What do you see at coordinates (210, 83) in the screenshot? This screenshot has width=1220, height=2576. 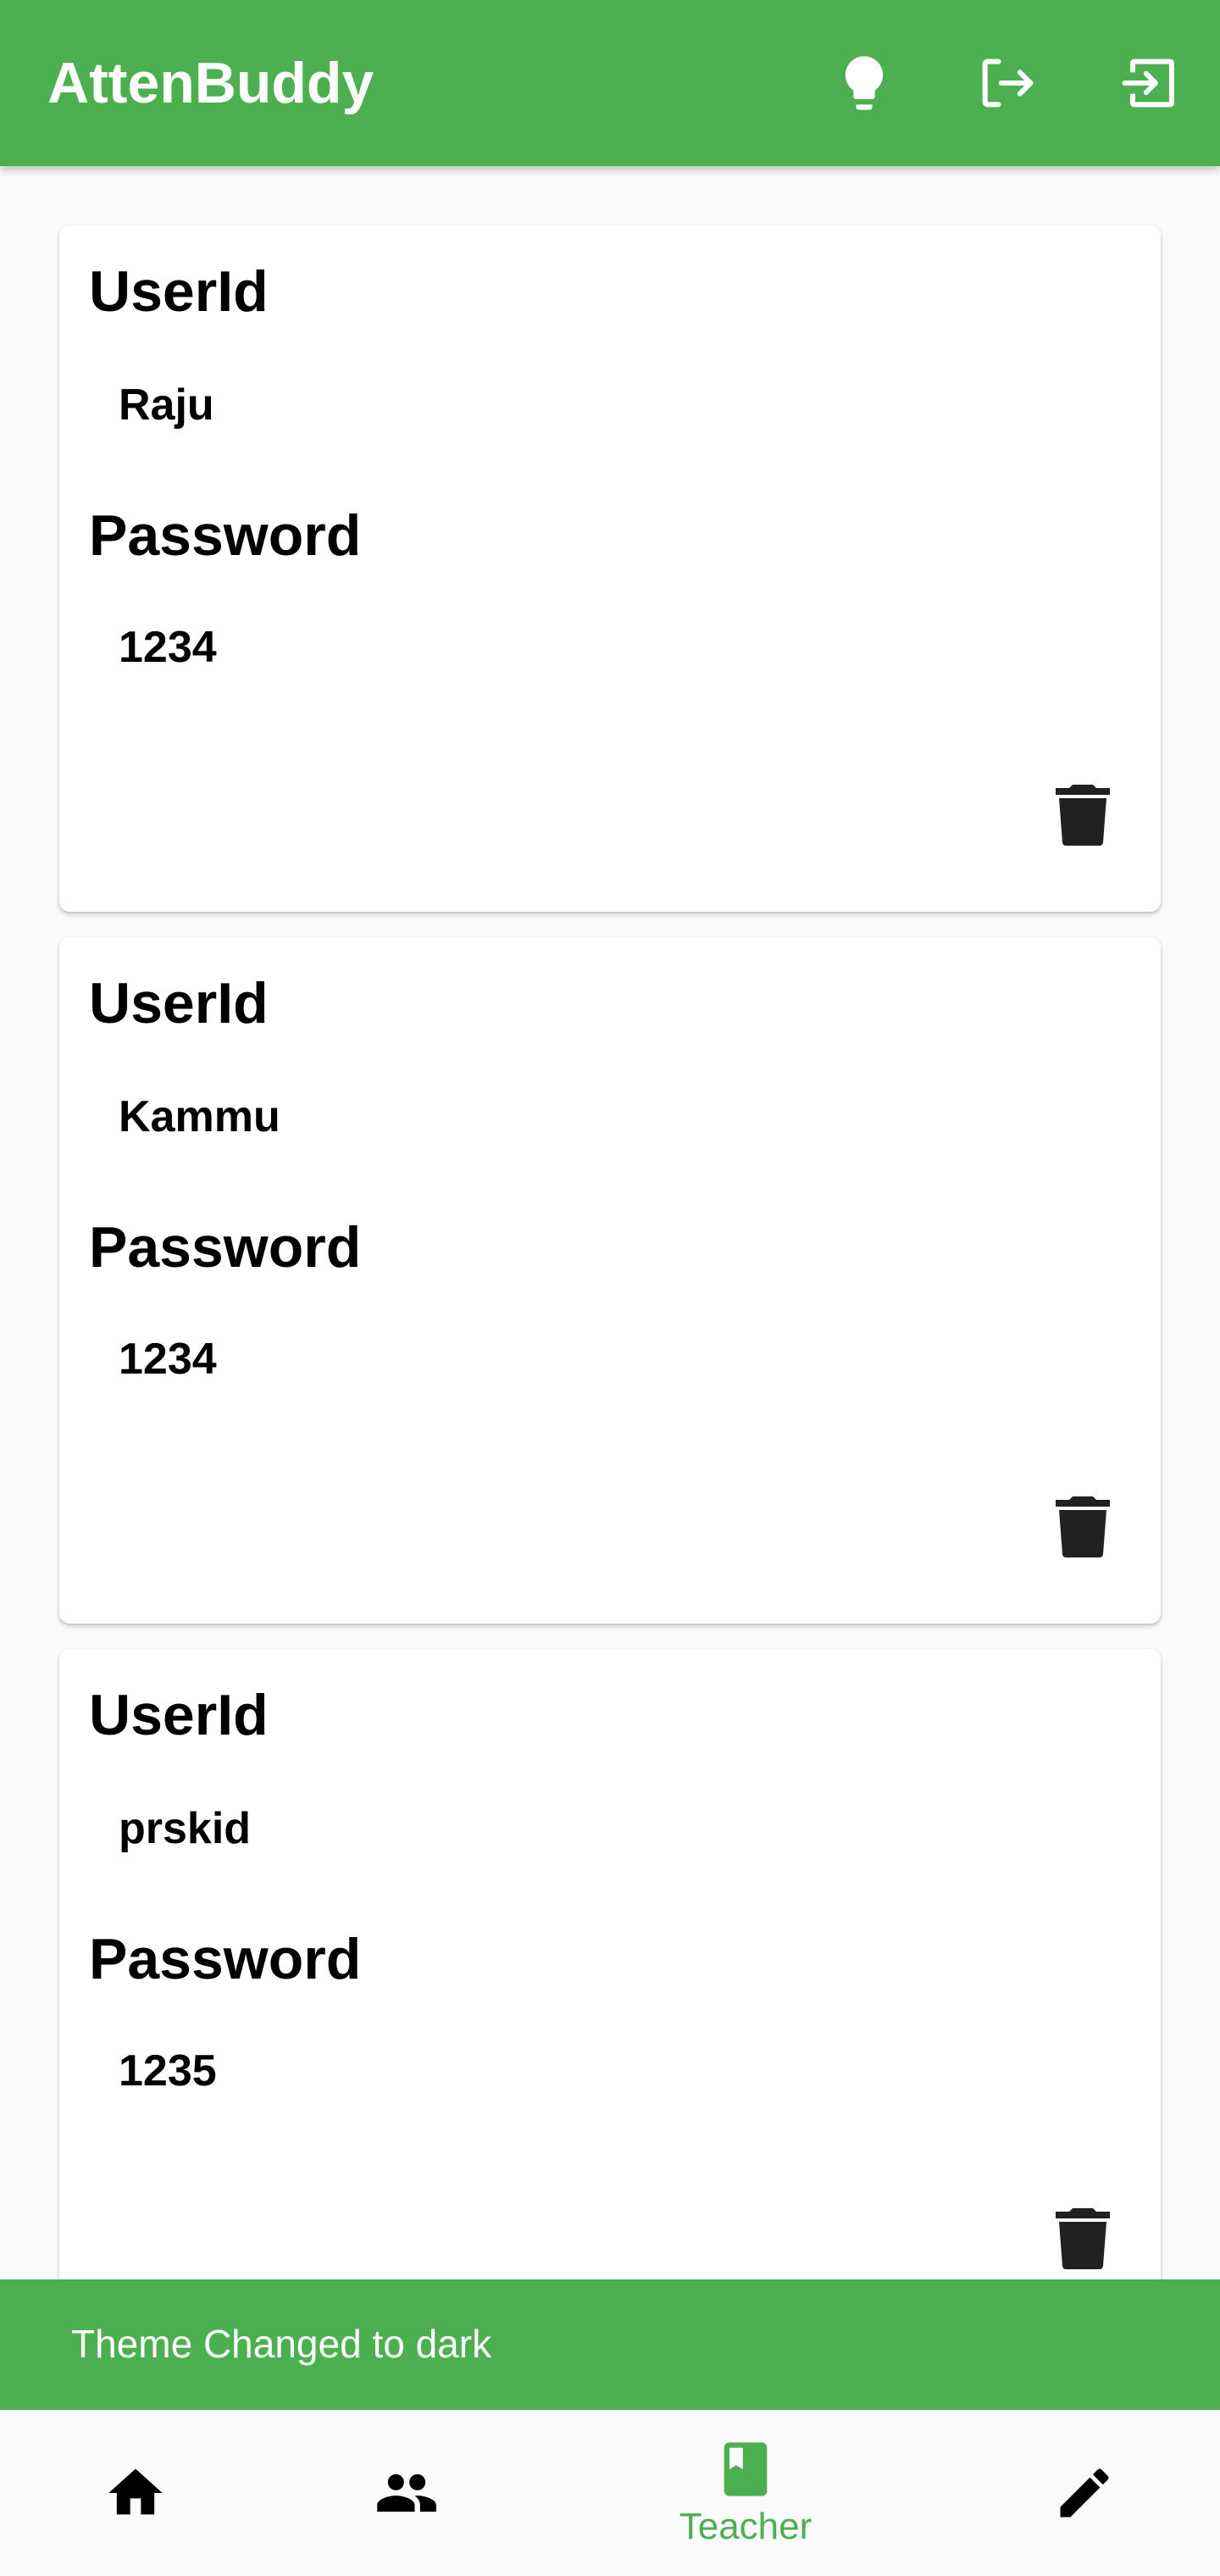 I see `app-title: AttenBuddy` at bounding box center [210, 83].